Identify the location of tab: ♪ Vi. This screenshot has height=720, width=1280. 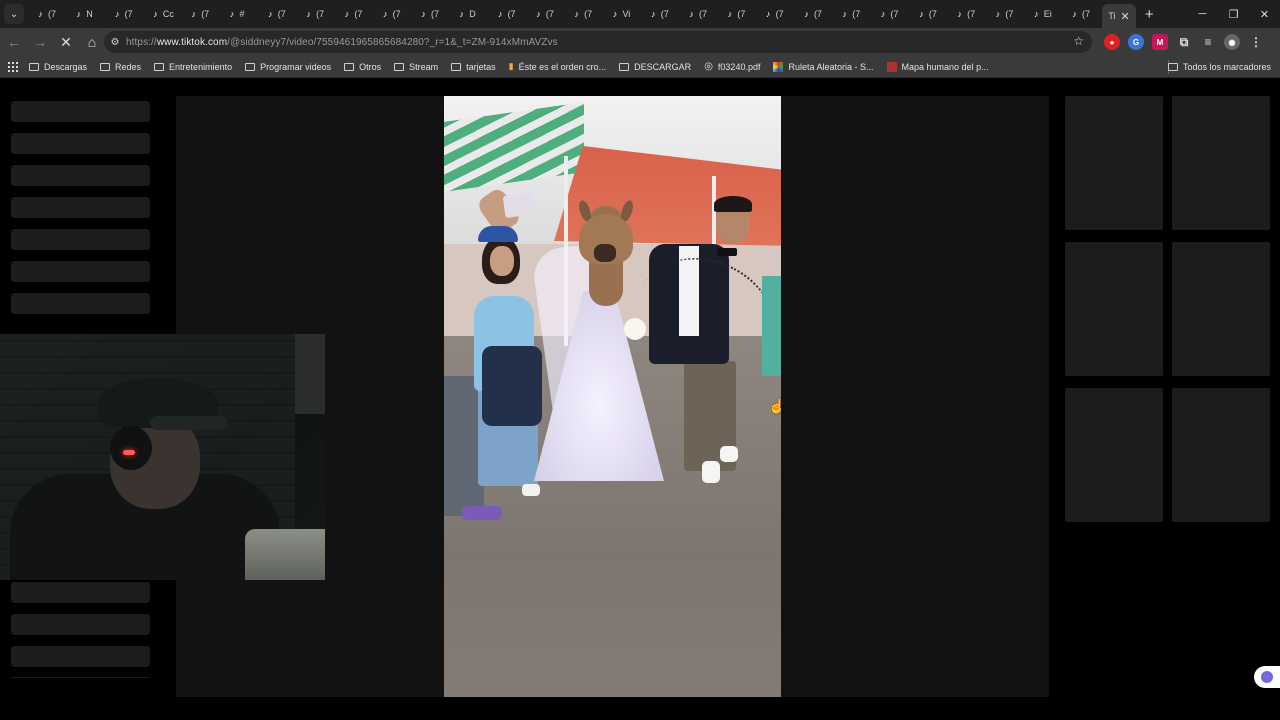
(623, 14).